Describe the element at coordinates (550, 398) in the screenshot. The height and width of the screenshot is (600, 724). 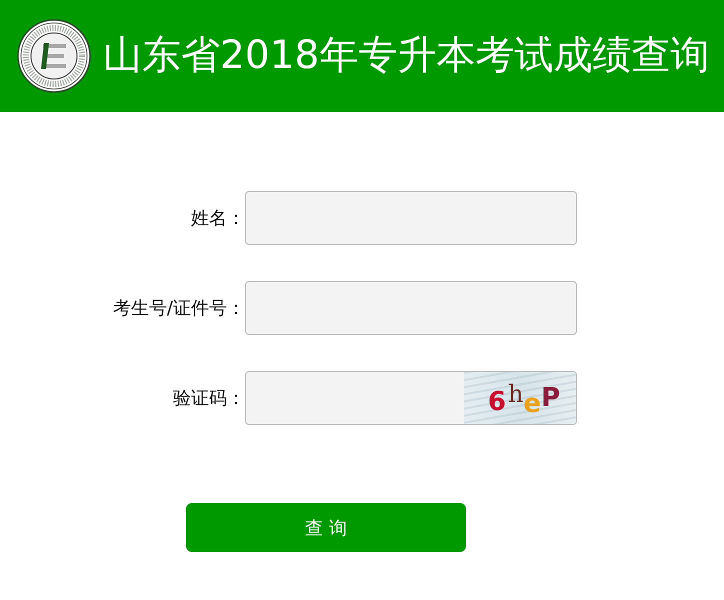
I see `captcha-char: P` at that location.